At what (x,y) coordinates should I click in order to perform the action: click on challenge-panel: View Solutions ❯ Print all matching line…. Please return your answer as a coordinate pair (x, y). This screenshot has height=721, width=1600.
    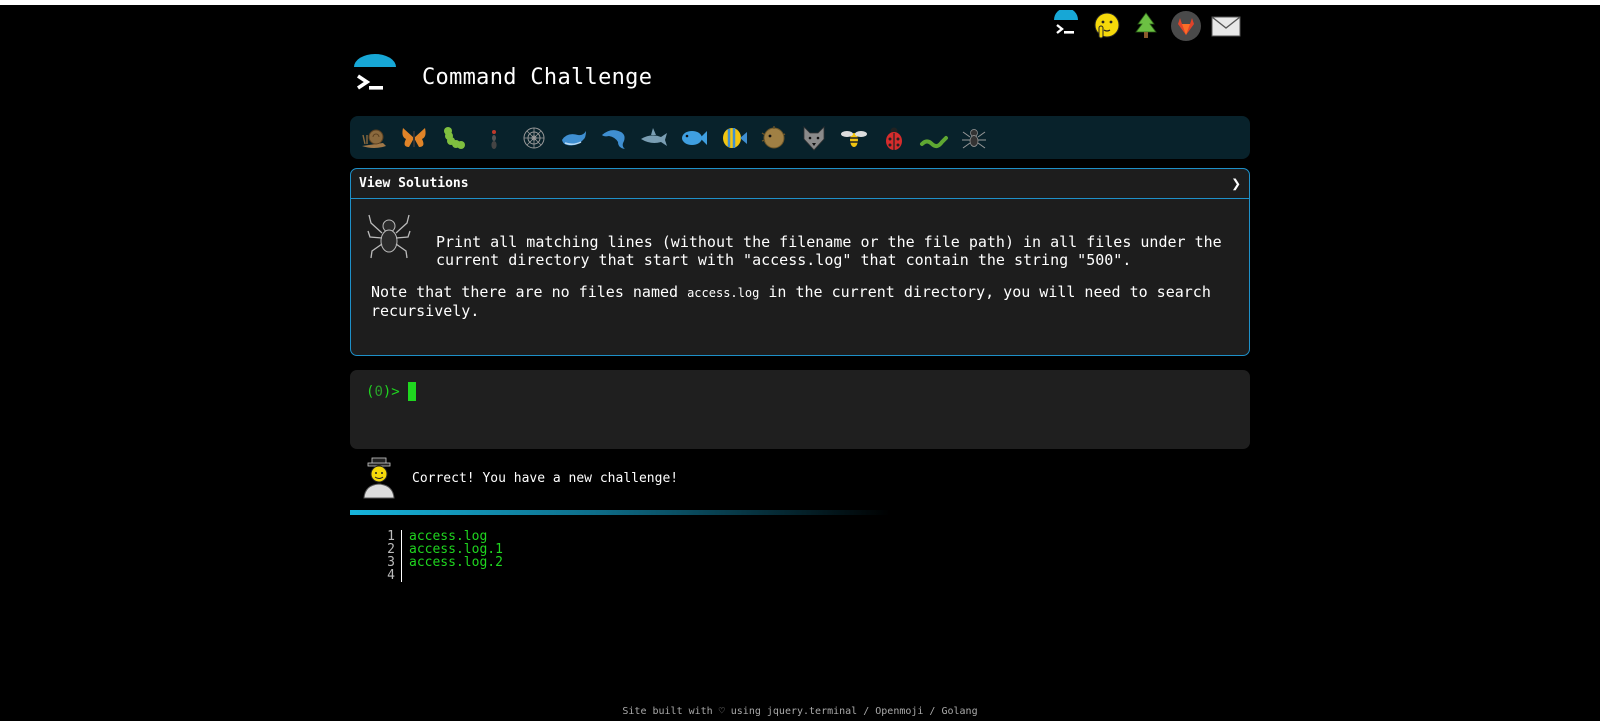
    Looking at the image, I should click on (800, 262).